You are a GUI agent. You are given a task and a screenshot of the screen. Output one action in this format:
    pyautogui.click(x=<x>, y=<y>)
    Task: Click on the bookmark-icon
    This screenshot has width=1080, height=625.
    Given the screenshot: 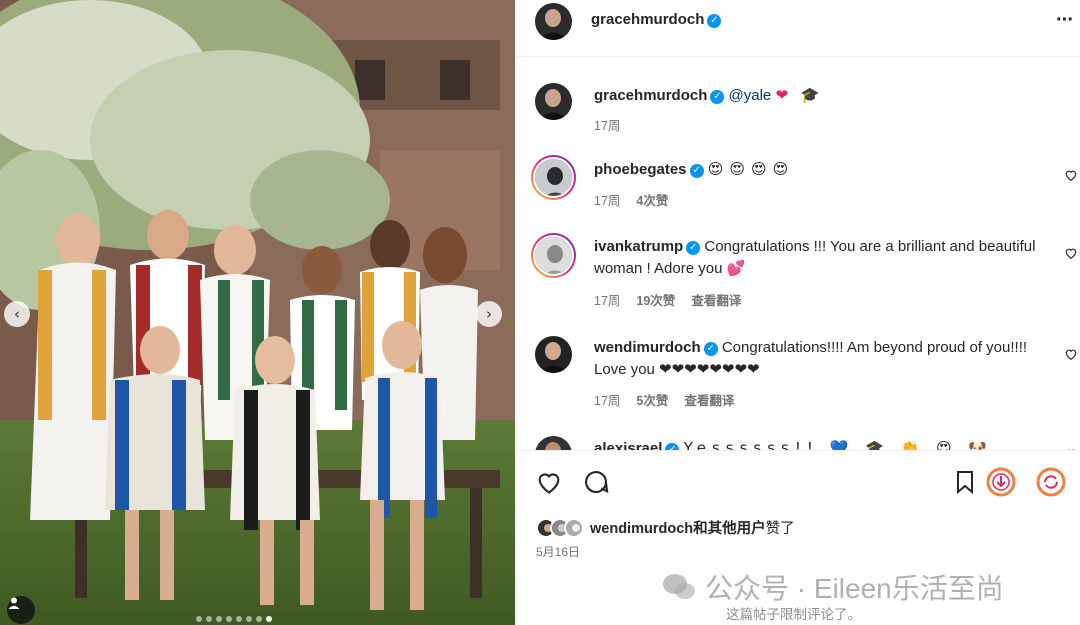 What is the action you would take?
    pyautogui.click(x=965, y=482)
    